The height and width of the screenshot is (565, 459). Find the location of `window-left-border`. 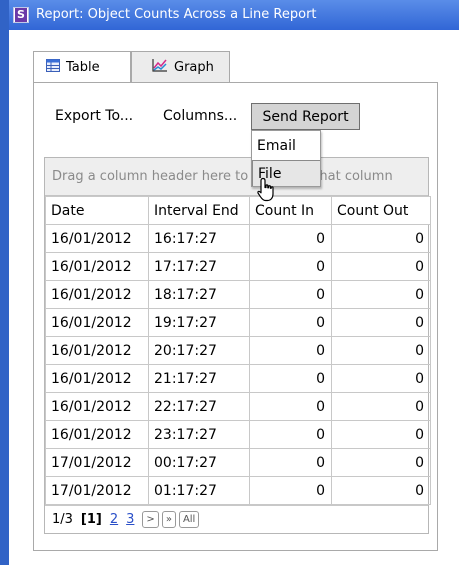

window-left-border is located at coordinates (4, 282).